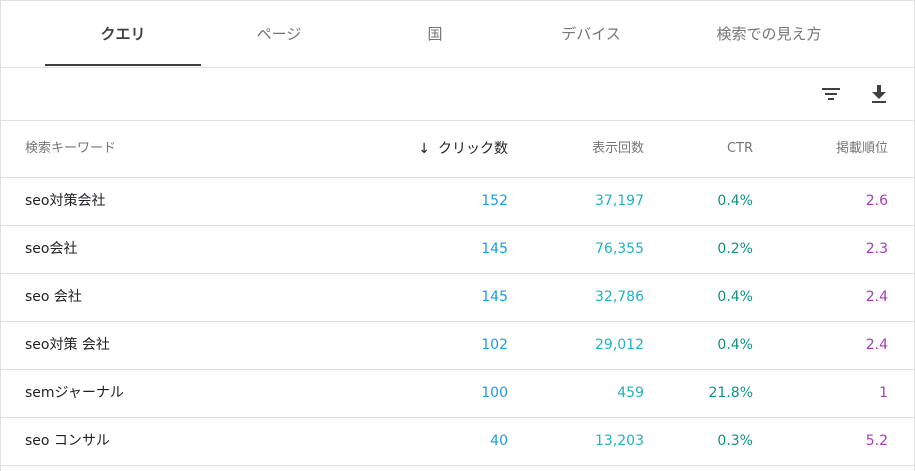 The image size is (915, 471). I want to click on cell-query: seo対策会社, so click(65, 201).